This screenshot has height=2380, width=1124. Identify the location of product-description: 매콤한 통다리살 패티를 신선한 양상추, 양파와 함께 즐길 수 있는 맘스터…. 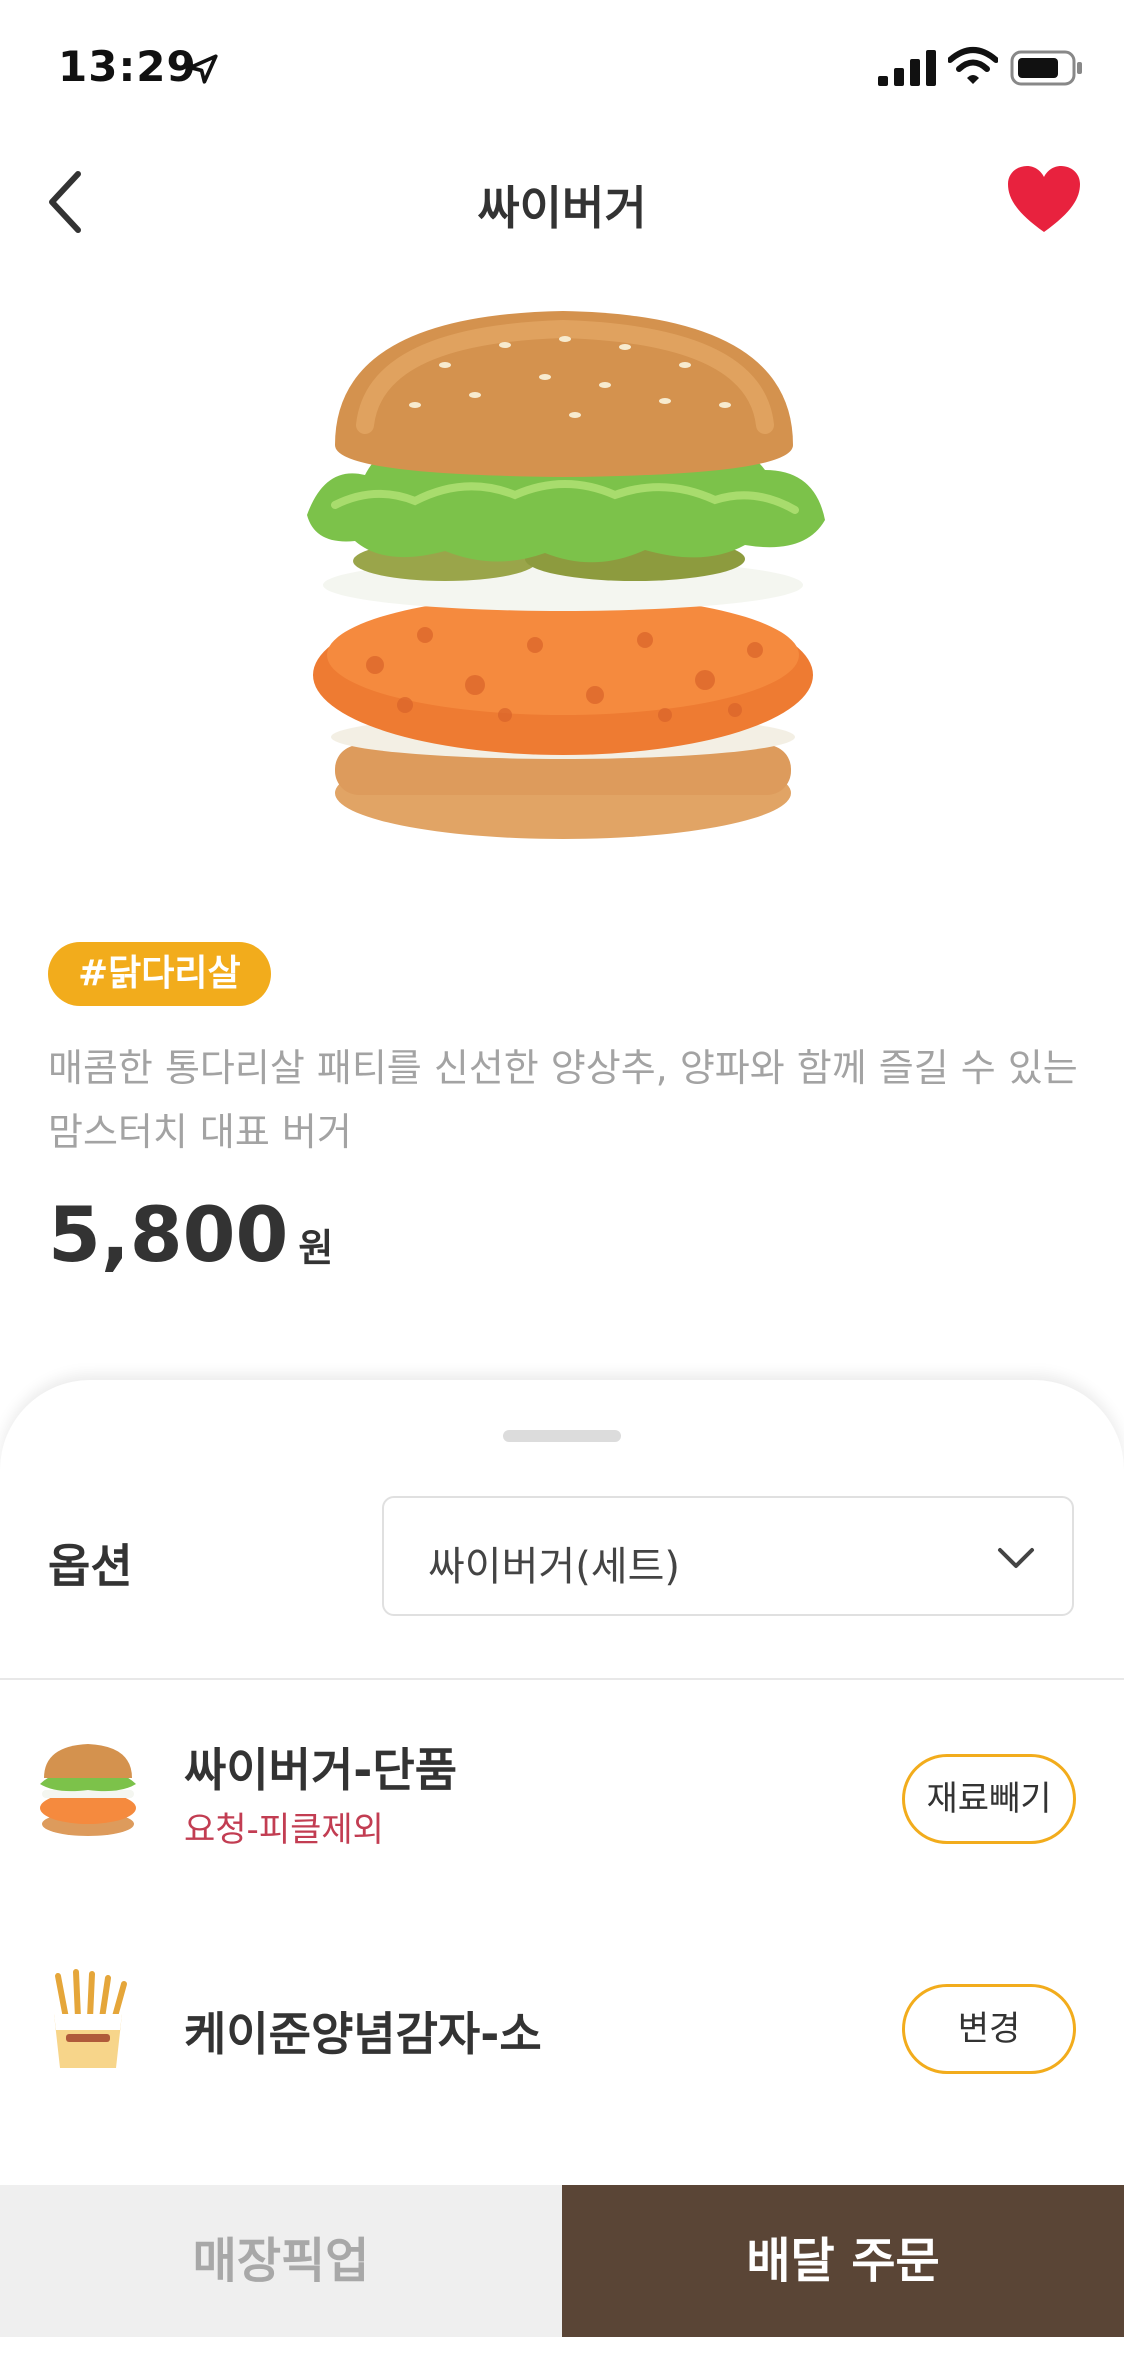
(563, 1100).